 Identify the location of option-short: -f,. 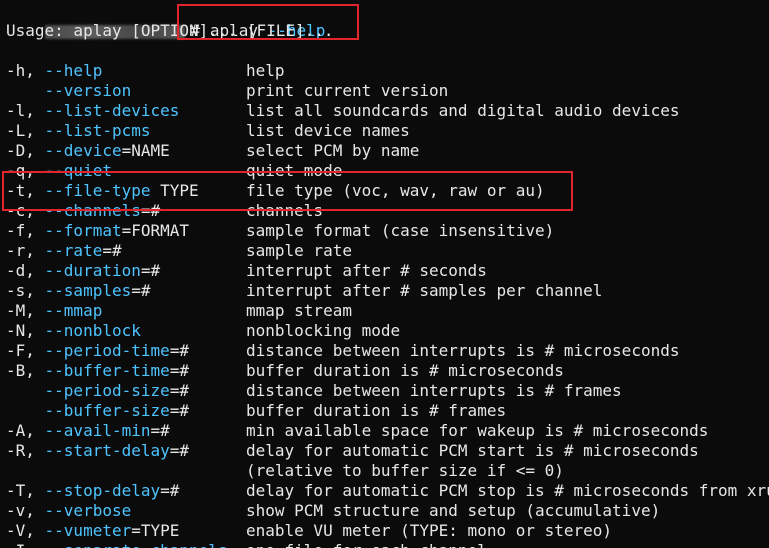
(25, 230).